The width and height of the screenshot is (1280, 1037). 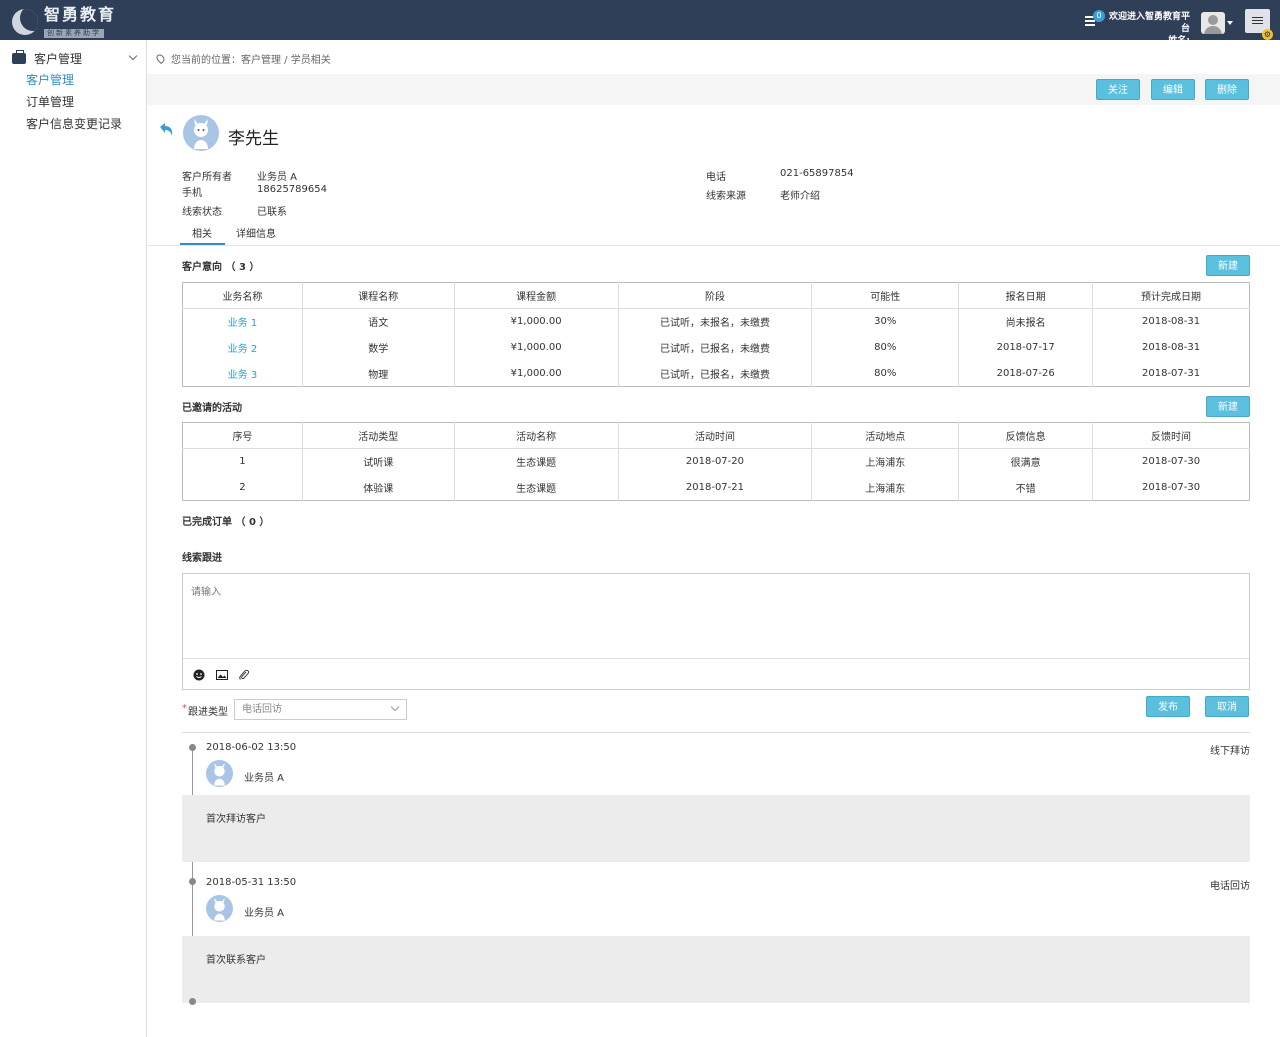 I want to click on table-cell: 1, so click(x=242, y=462).